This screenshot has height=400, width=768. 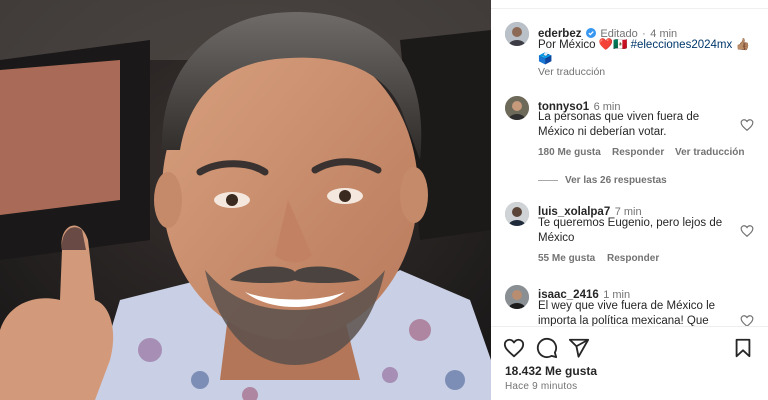 I want to click on comment-text-line-1: La personas que viven fuera de, so click(x=619, y=117).